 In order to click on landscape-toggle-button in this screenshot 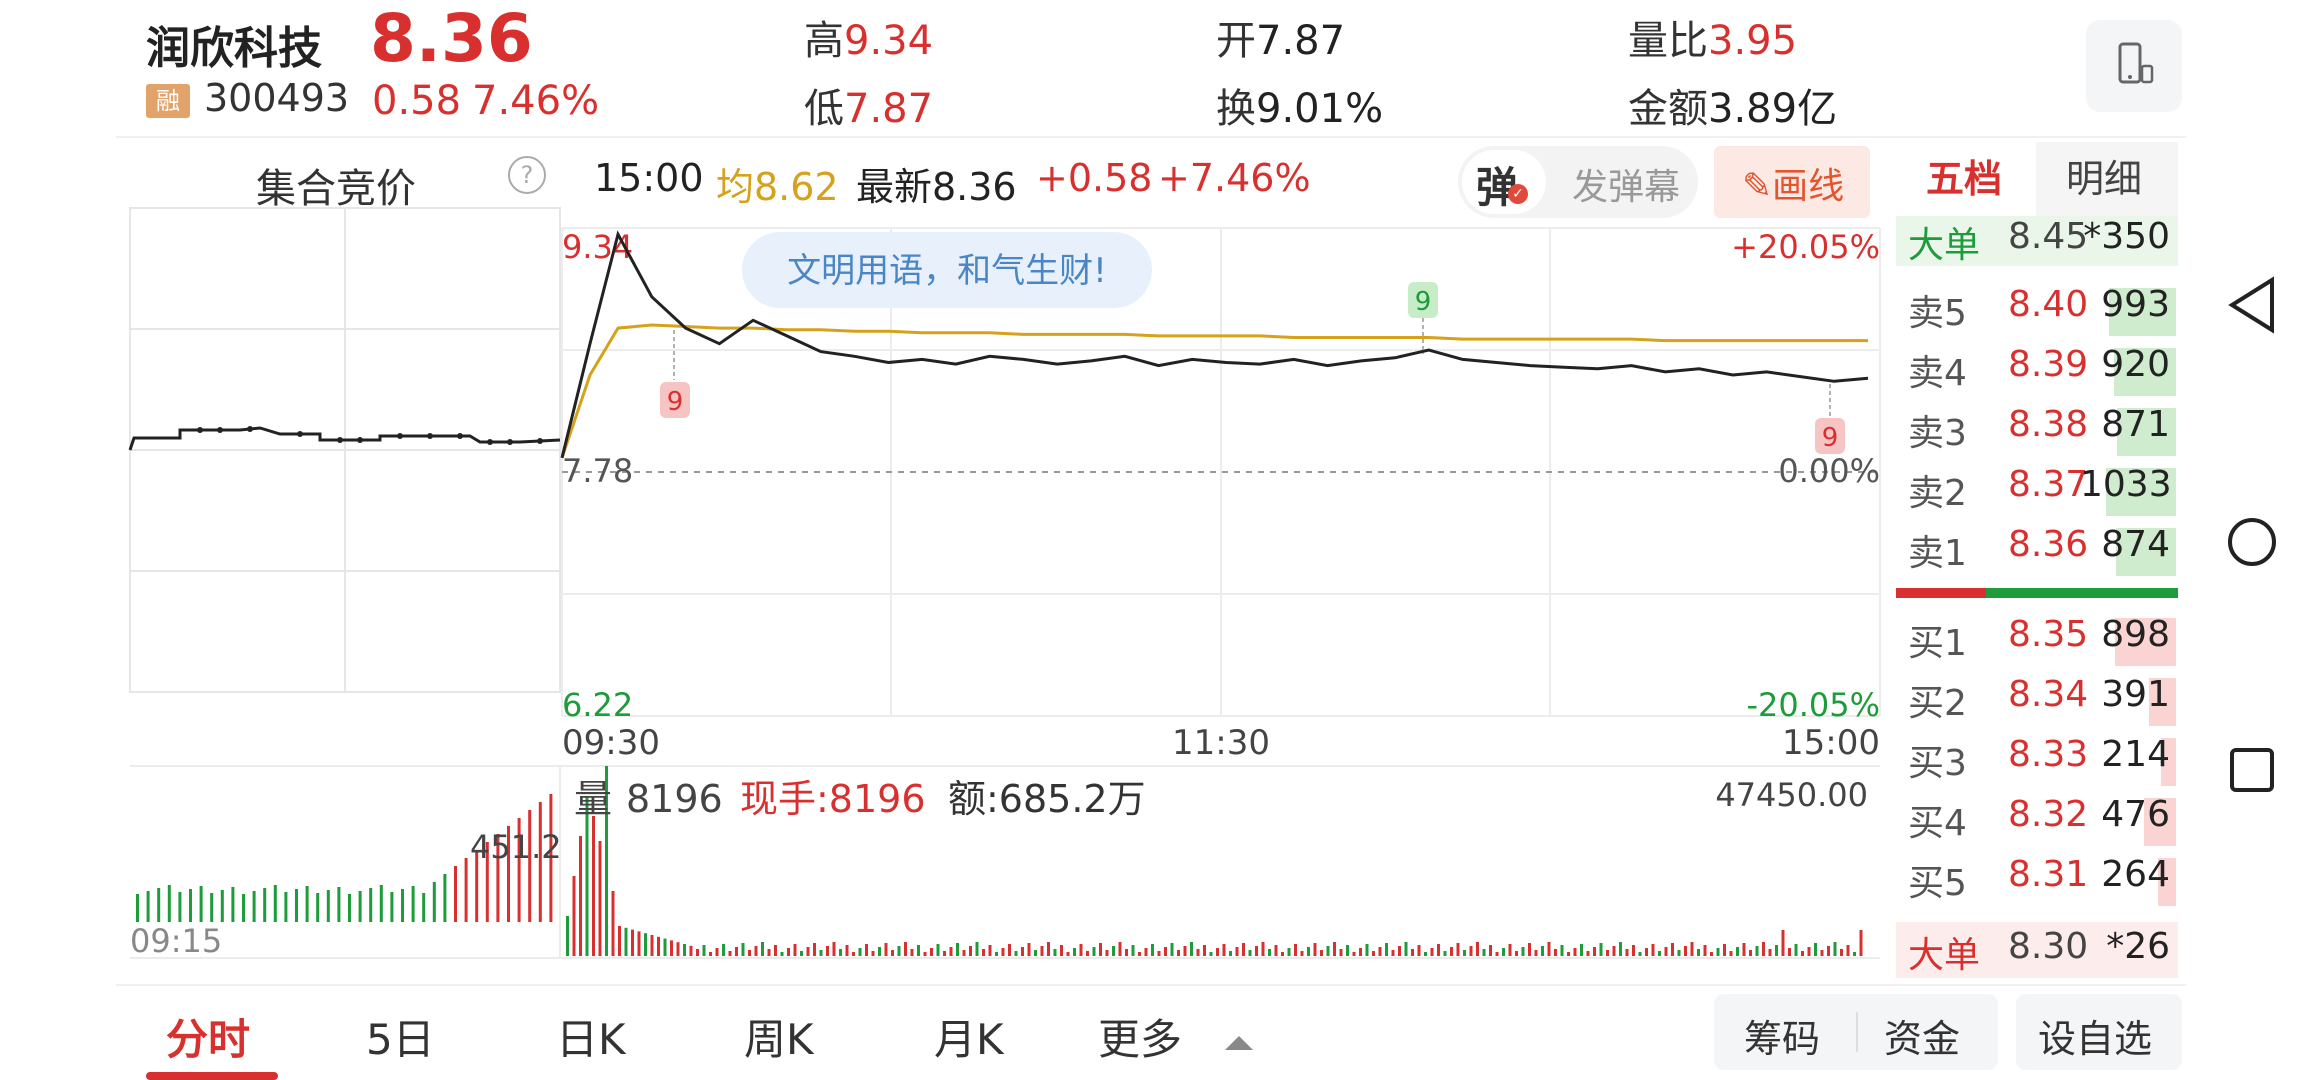, I will do `click(2134, 66)`.